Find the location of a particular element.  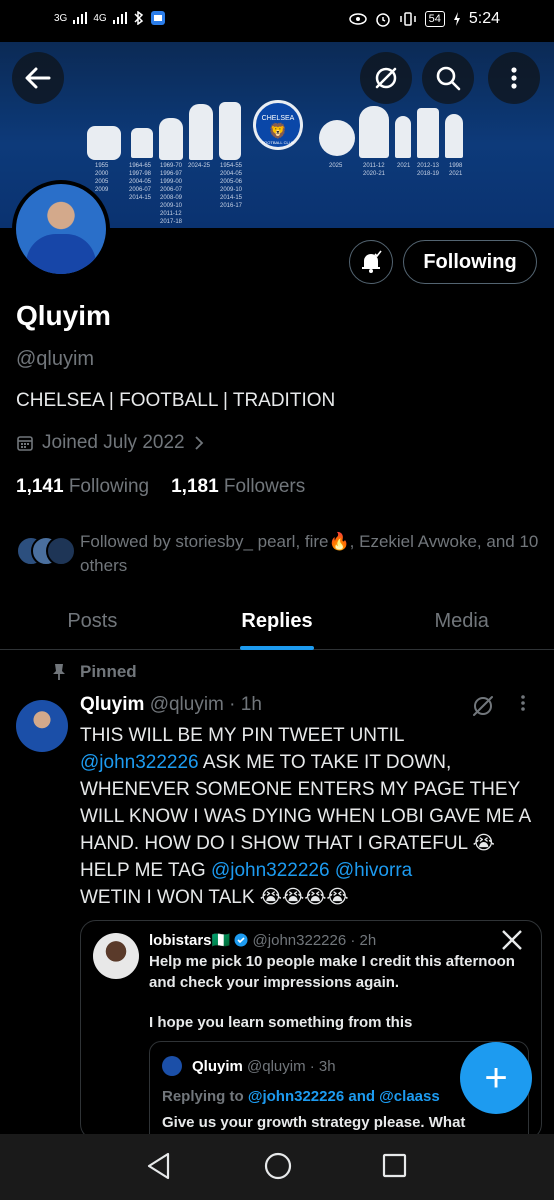

tweet-more-button is located at coordinates (523, 705).